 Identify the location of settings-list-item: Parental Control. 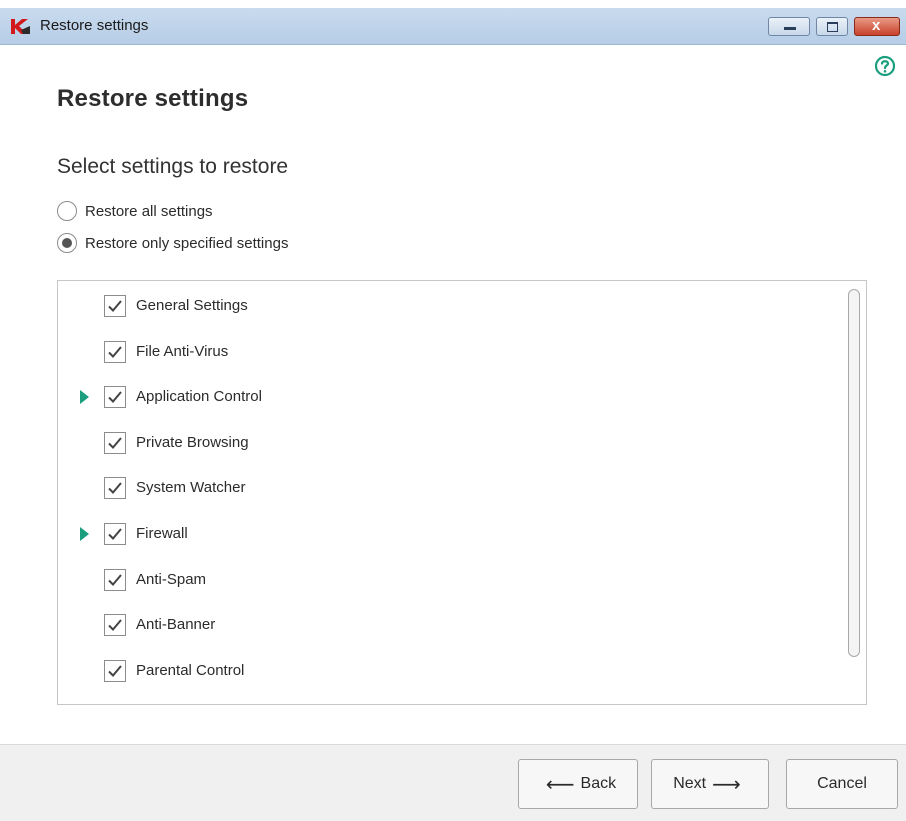
(448, 671).